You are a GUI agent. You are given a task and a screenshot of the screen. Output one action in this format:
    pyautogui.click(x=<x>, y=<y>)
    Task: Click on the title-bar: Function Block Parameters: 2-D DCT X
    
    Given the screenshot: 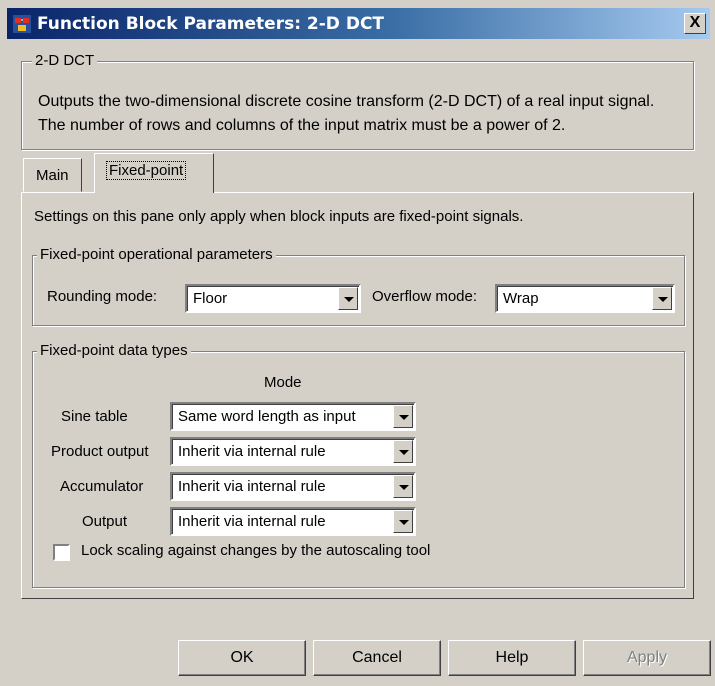 What is the action you would take?
    pyautogui.click(x=358, y=23)
    